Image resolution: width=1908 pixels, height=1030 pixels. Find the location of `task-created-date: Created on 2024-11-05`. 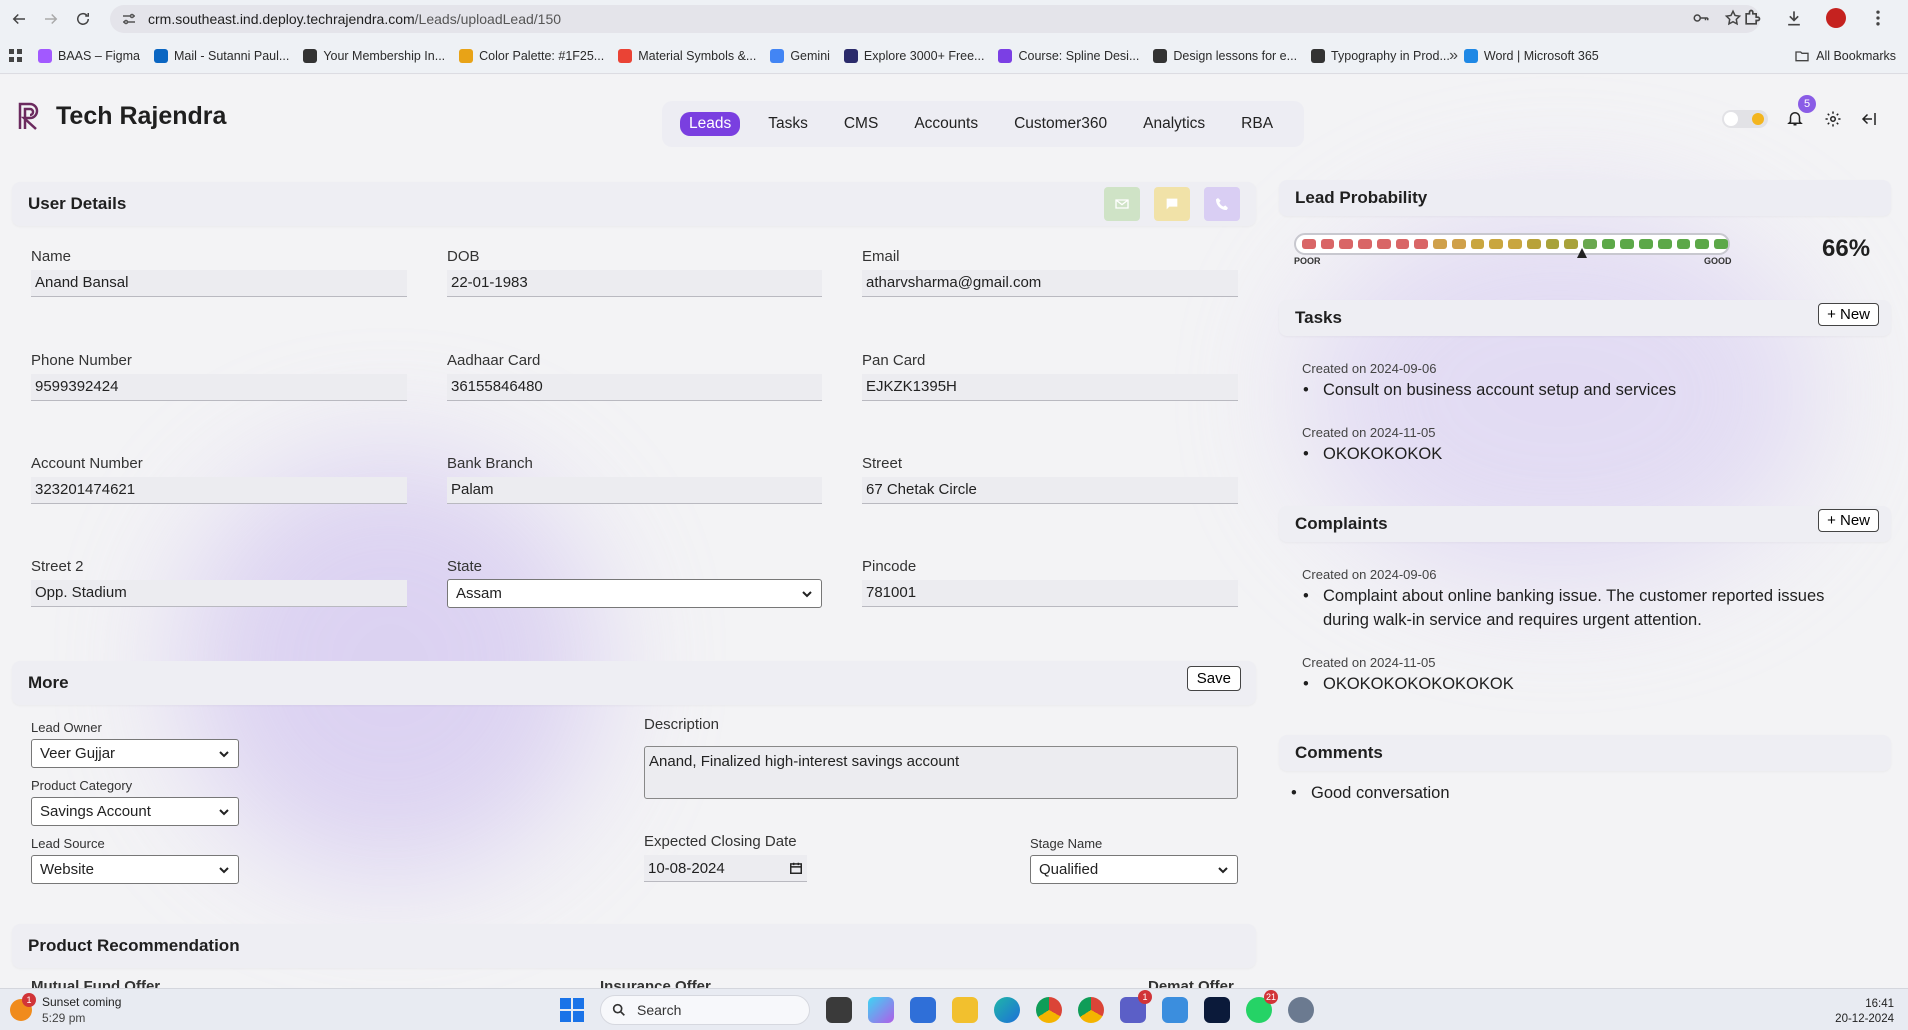

task-created-date: Created on 2024-11-05 is located at coordinates (1369, 432).